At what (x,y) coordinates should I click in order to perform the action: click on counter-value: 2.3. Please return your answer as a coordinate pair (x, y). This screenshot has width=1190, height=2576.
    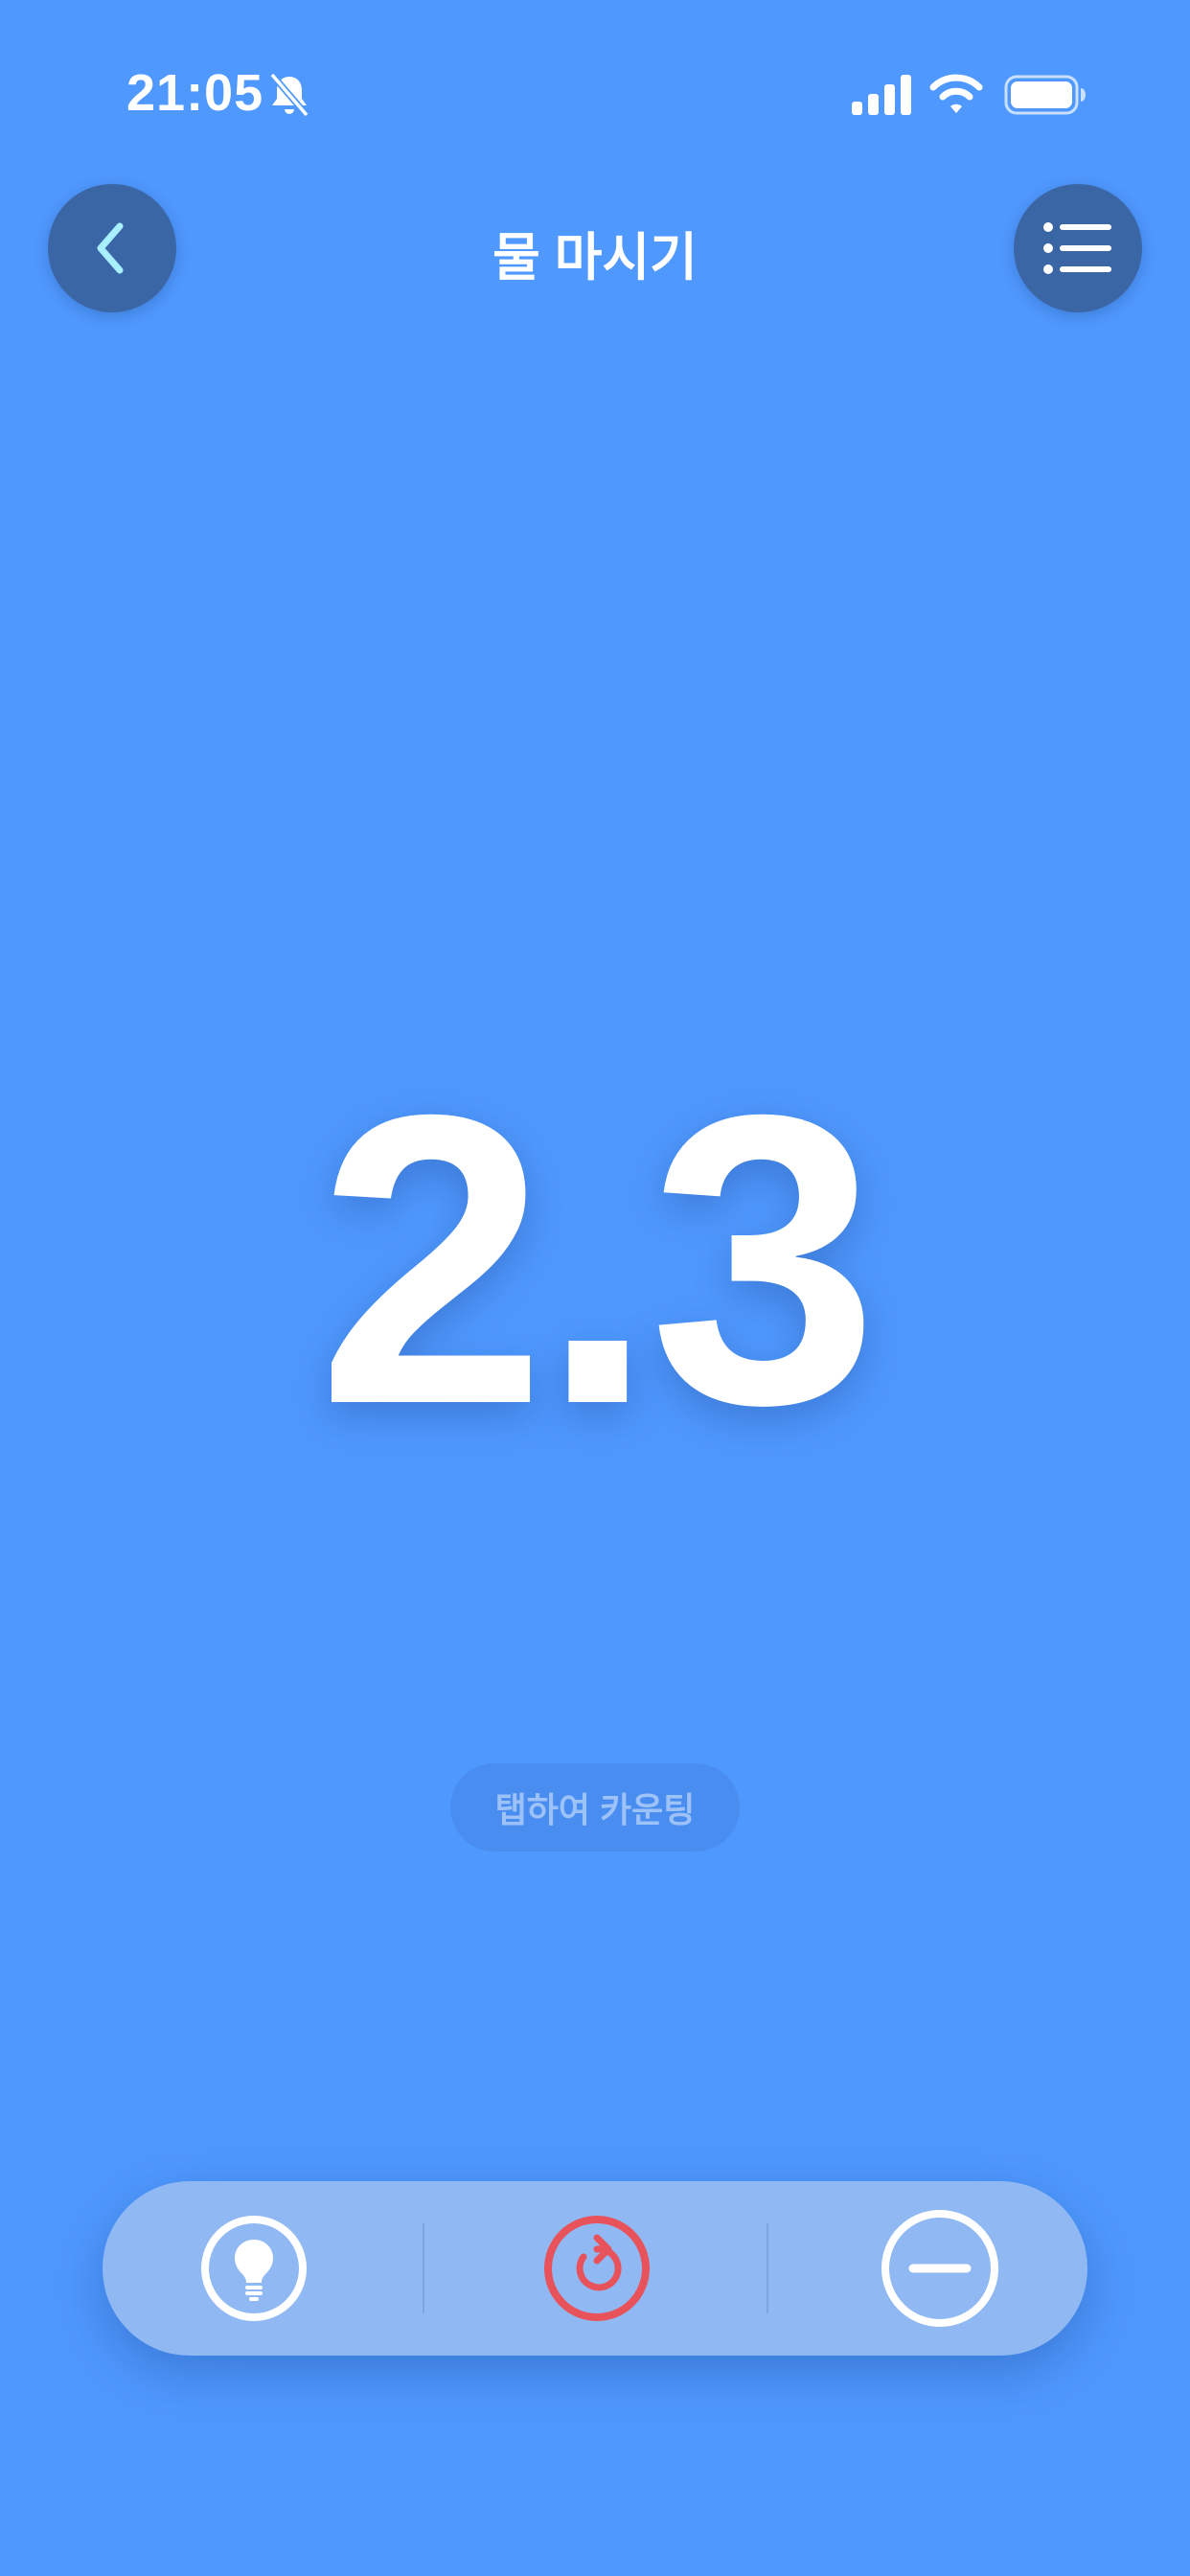
    Looking at the image, I should click on (598, 1260).